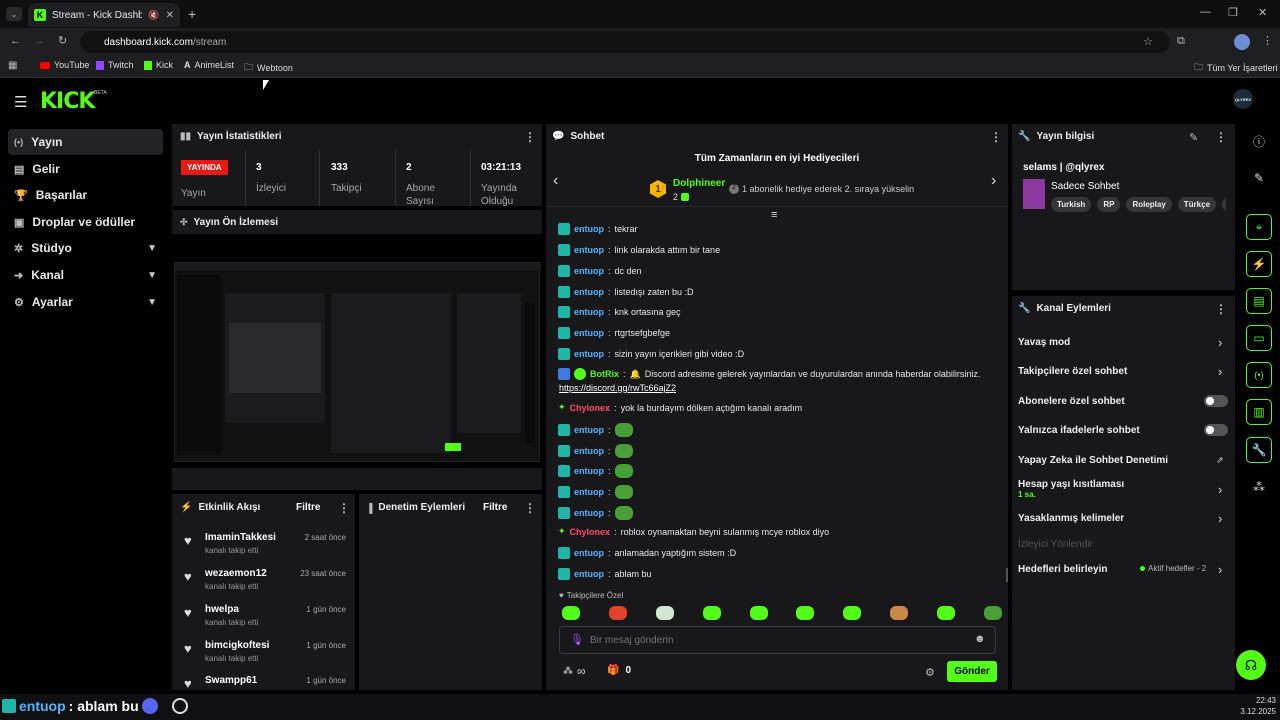  Describe the element at coordinates (1259, 301) in the screenshot. I see `document-icon: ▤` at that location.